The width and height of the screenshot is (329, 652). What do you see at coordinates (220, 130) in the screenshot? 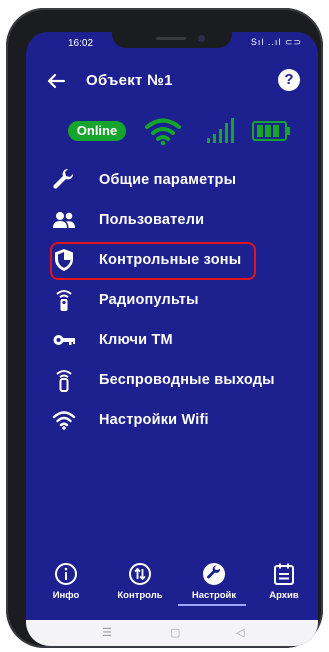
I see `cellular-signal-icon` at bounding box center [220, 130].